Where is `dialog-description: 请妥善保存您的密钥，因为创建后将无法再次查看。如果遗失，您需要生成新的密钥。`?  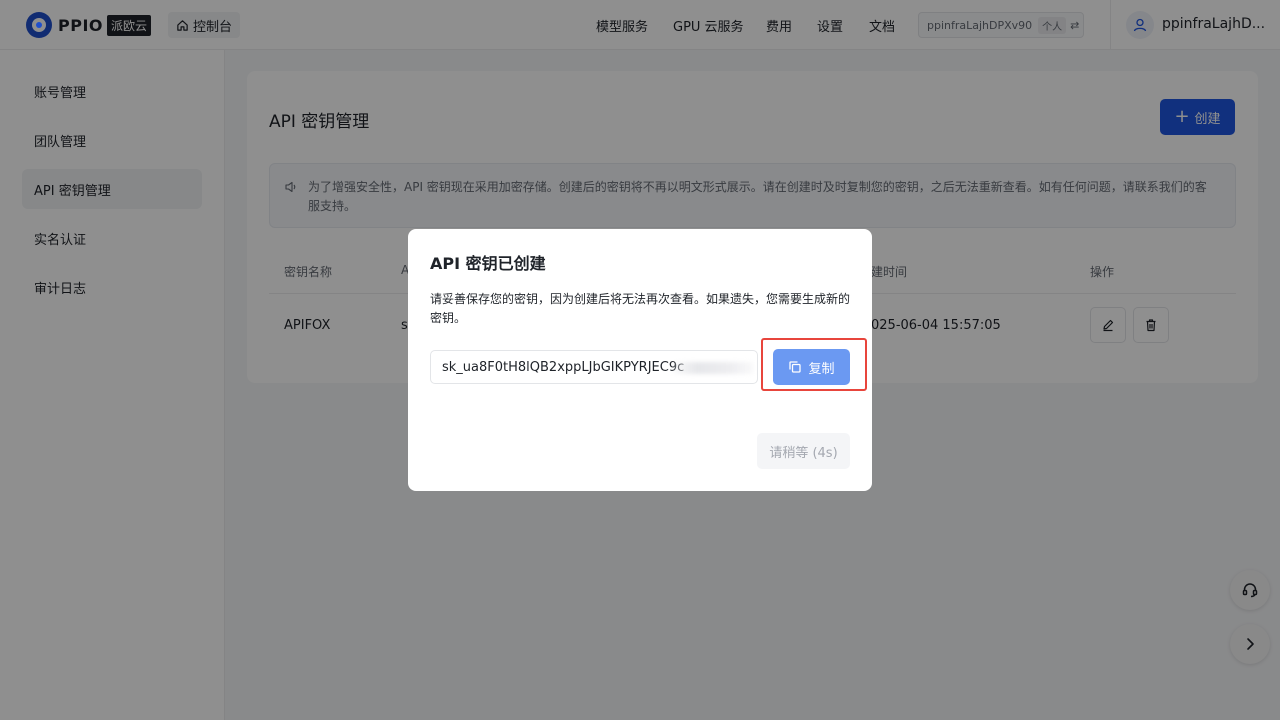 dialog-description: 请妥善保存您的密钥，因为创建后将无法再次查看。如果遗失，您需要生成新的密钥。 is located at coordinates (640, 308).